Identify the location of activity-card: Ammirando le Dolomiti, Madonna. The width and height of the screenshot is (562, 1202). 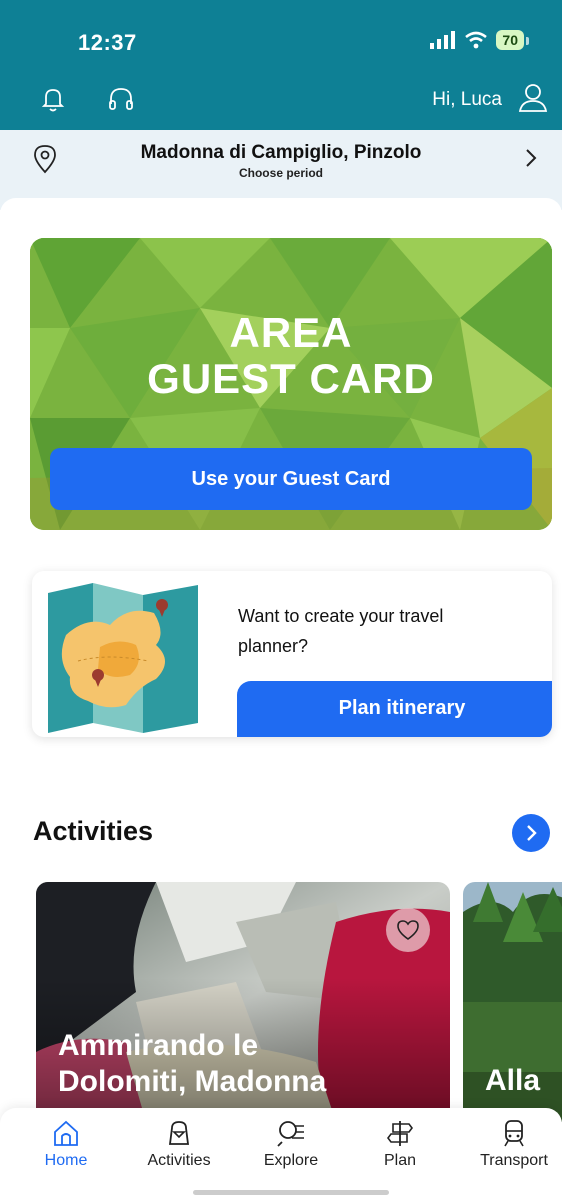
(243, 1002).